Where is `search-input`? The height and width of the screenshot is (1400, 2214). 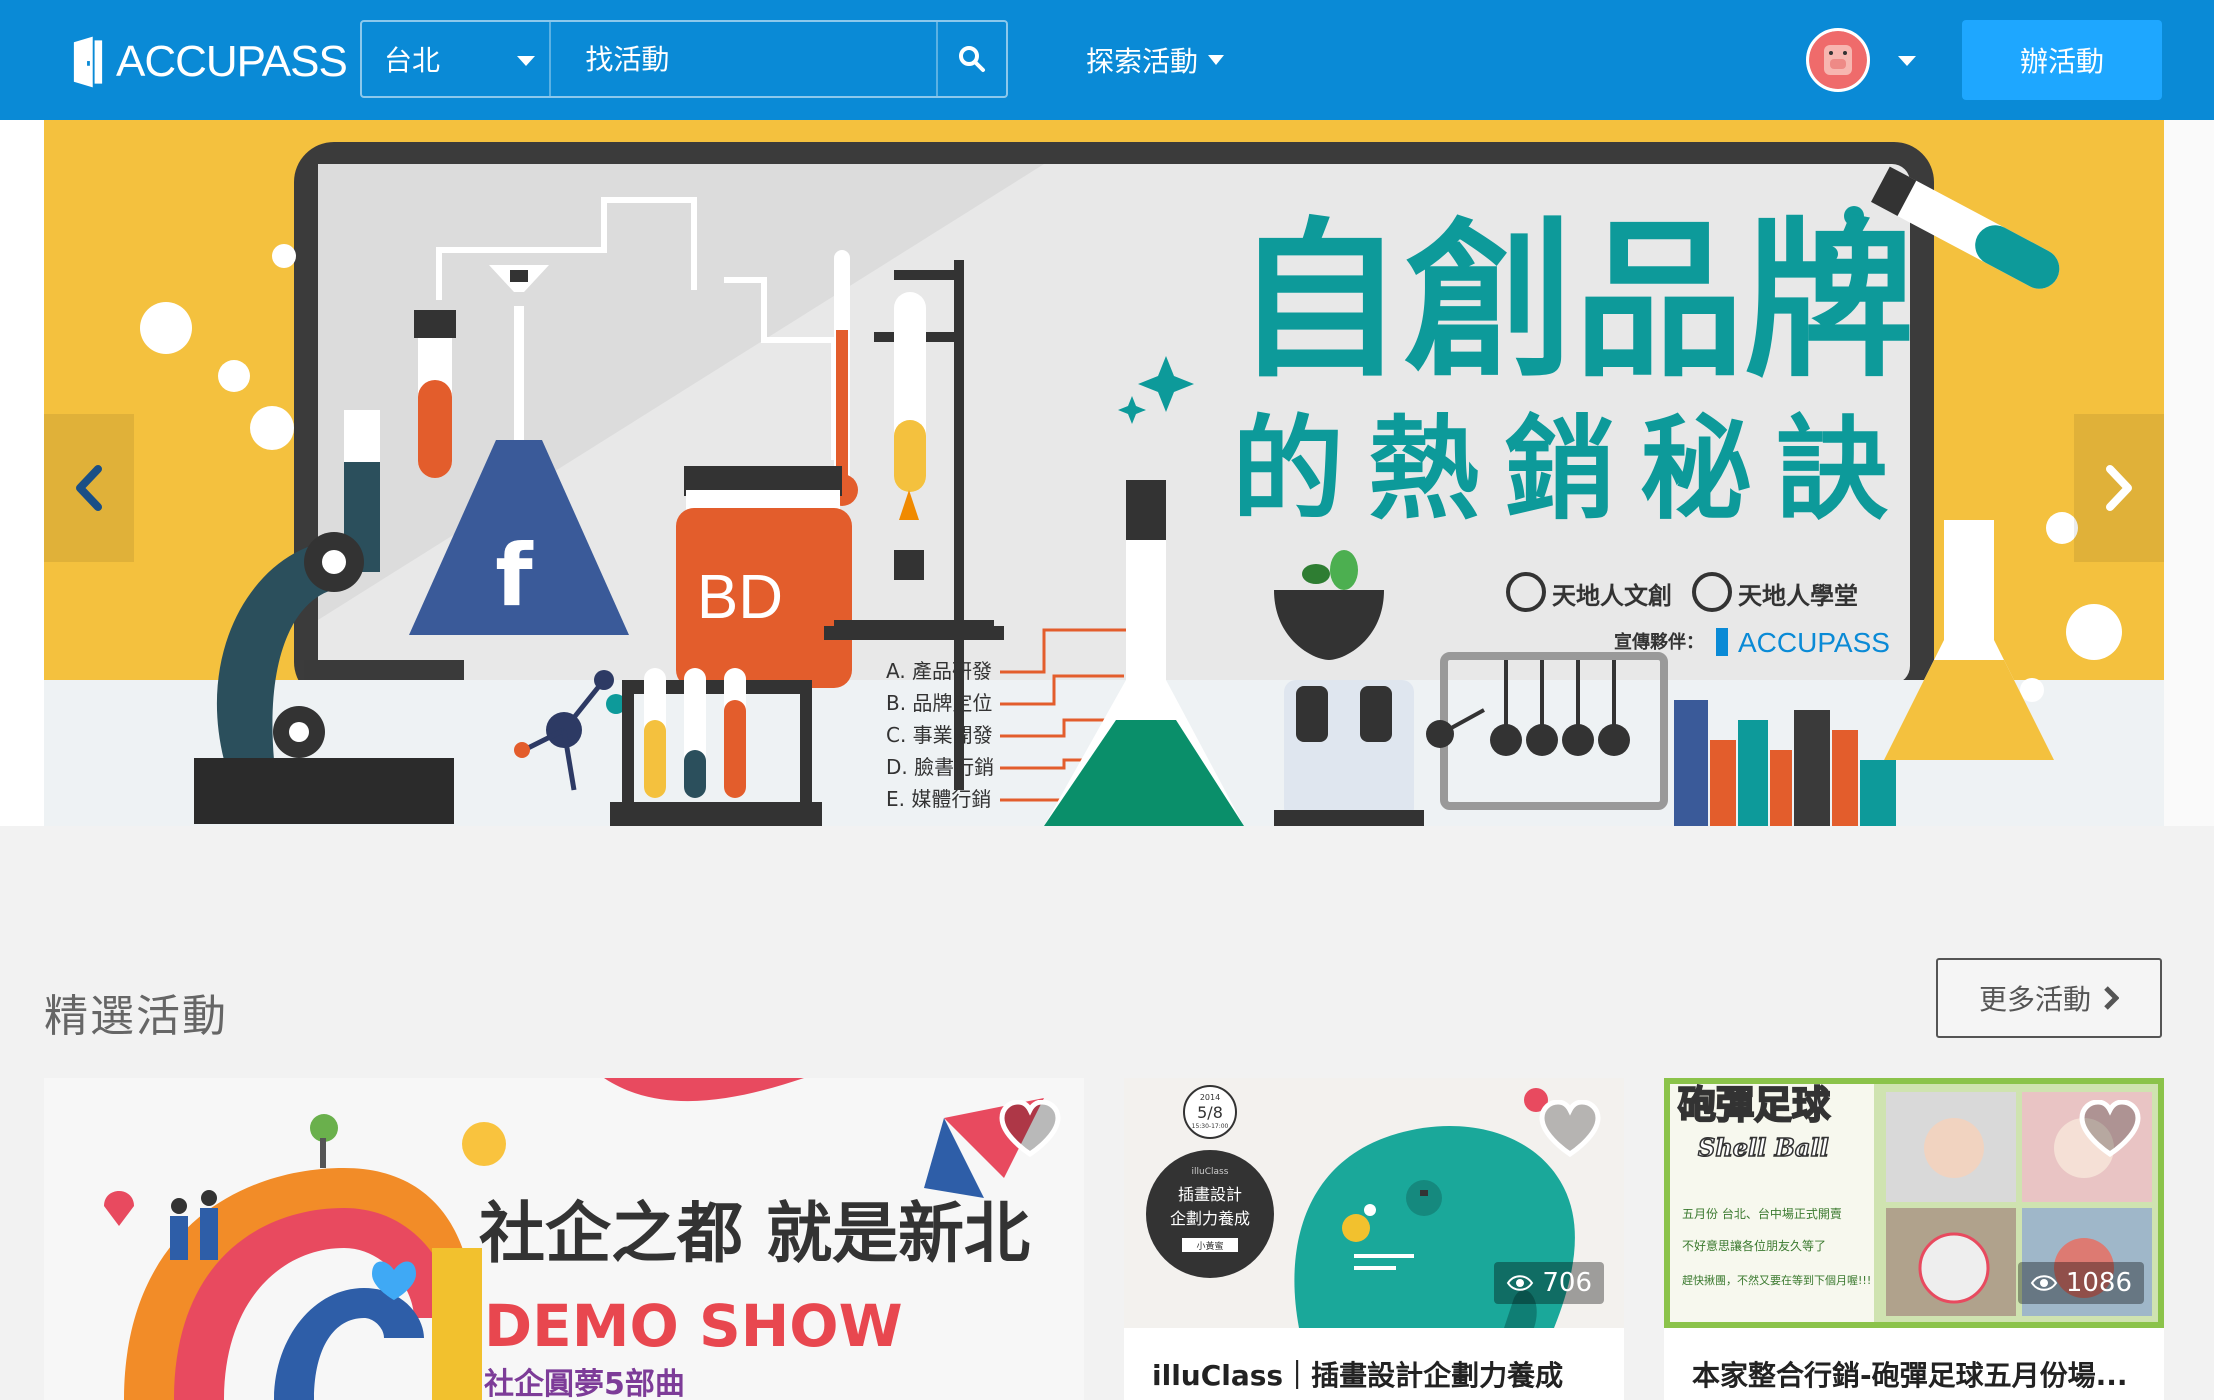 search-input is located at coordinates (744, 59).